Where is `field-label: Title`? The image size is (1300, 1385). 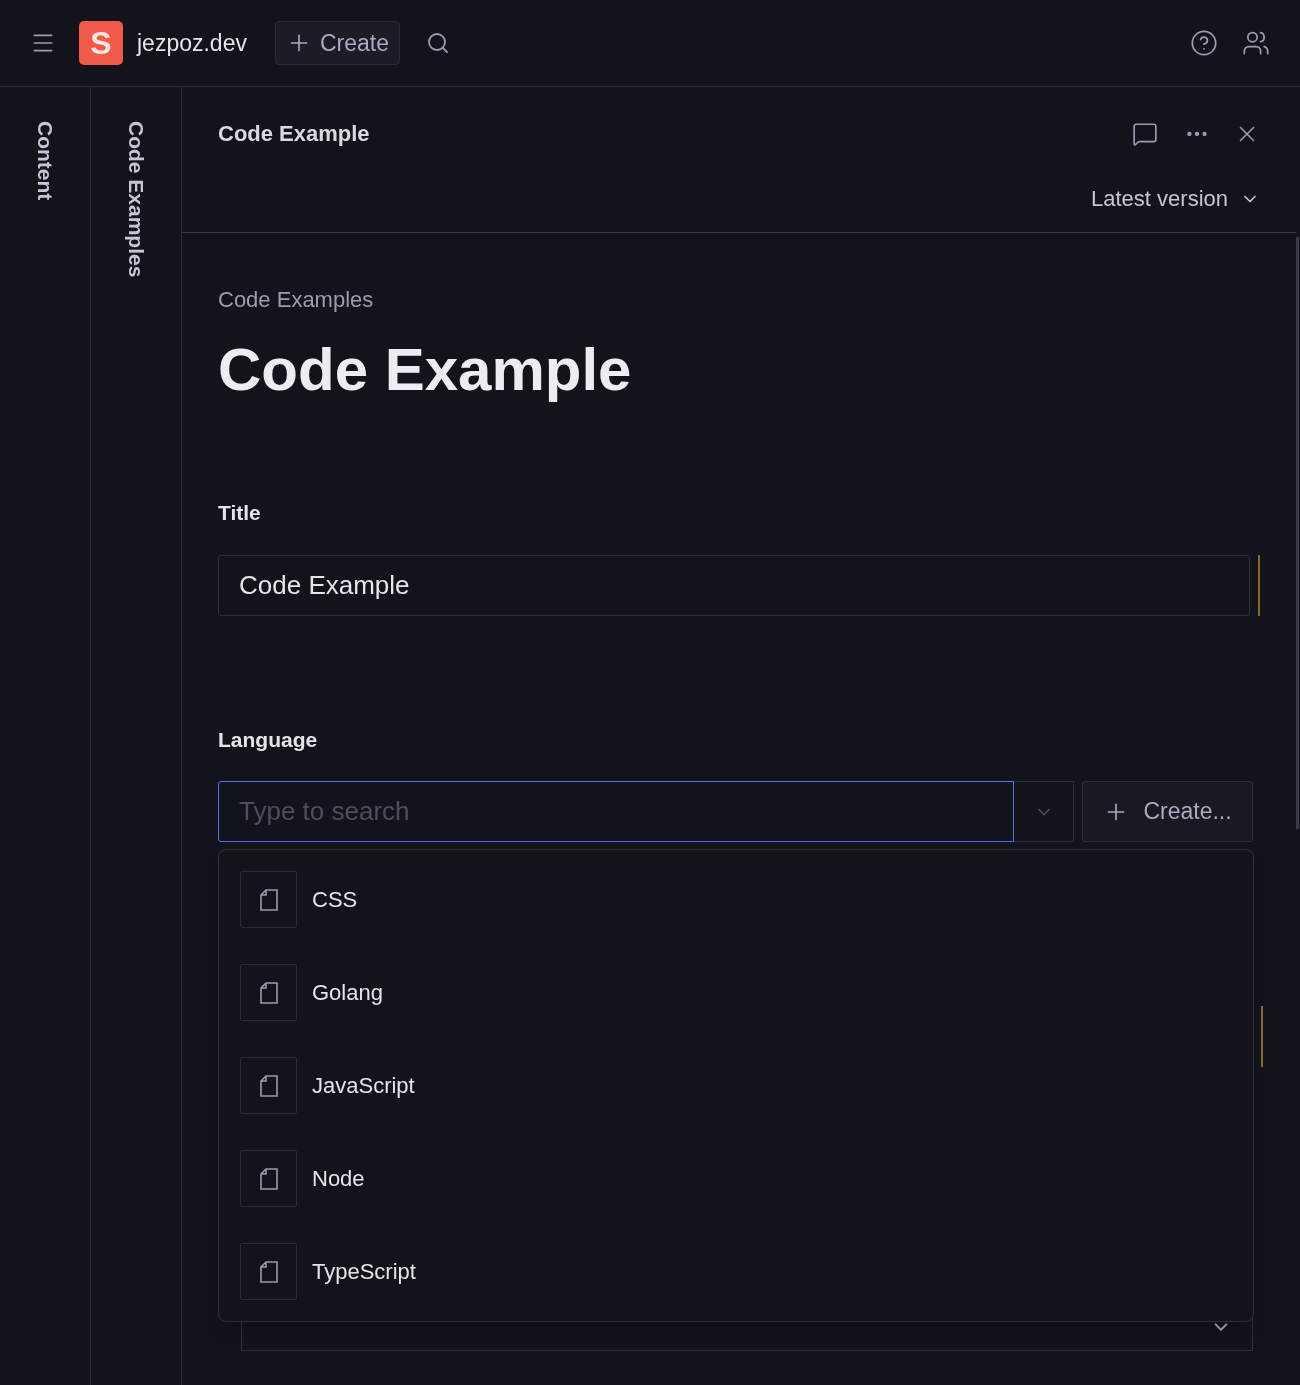 field-label: Title is located at coordinates (240, 513).